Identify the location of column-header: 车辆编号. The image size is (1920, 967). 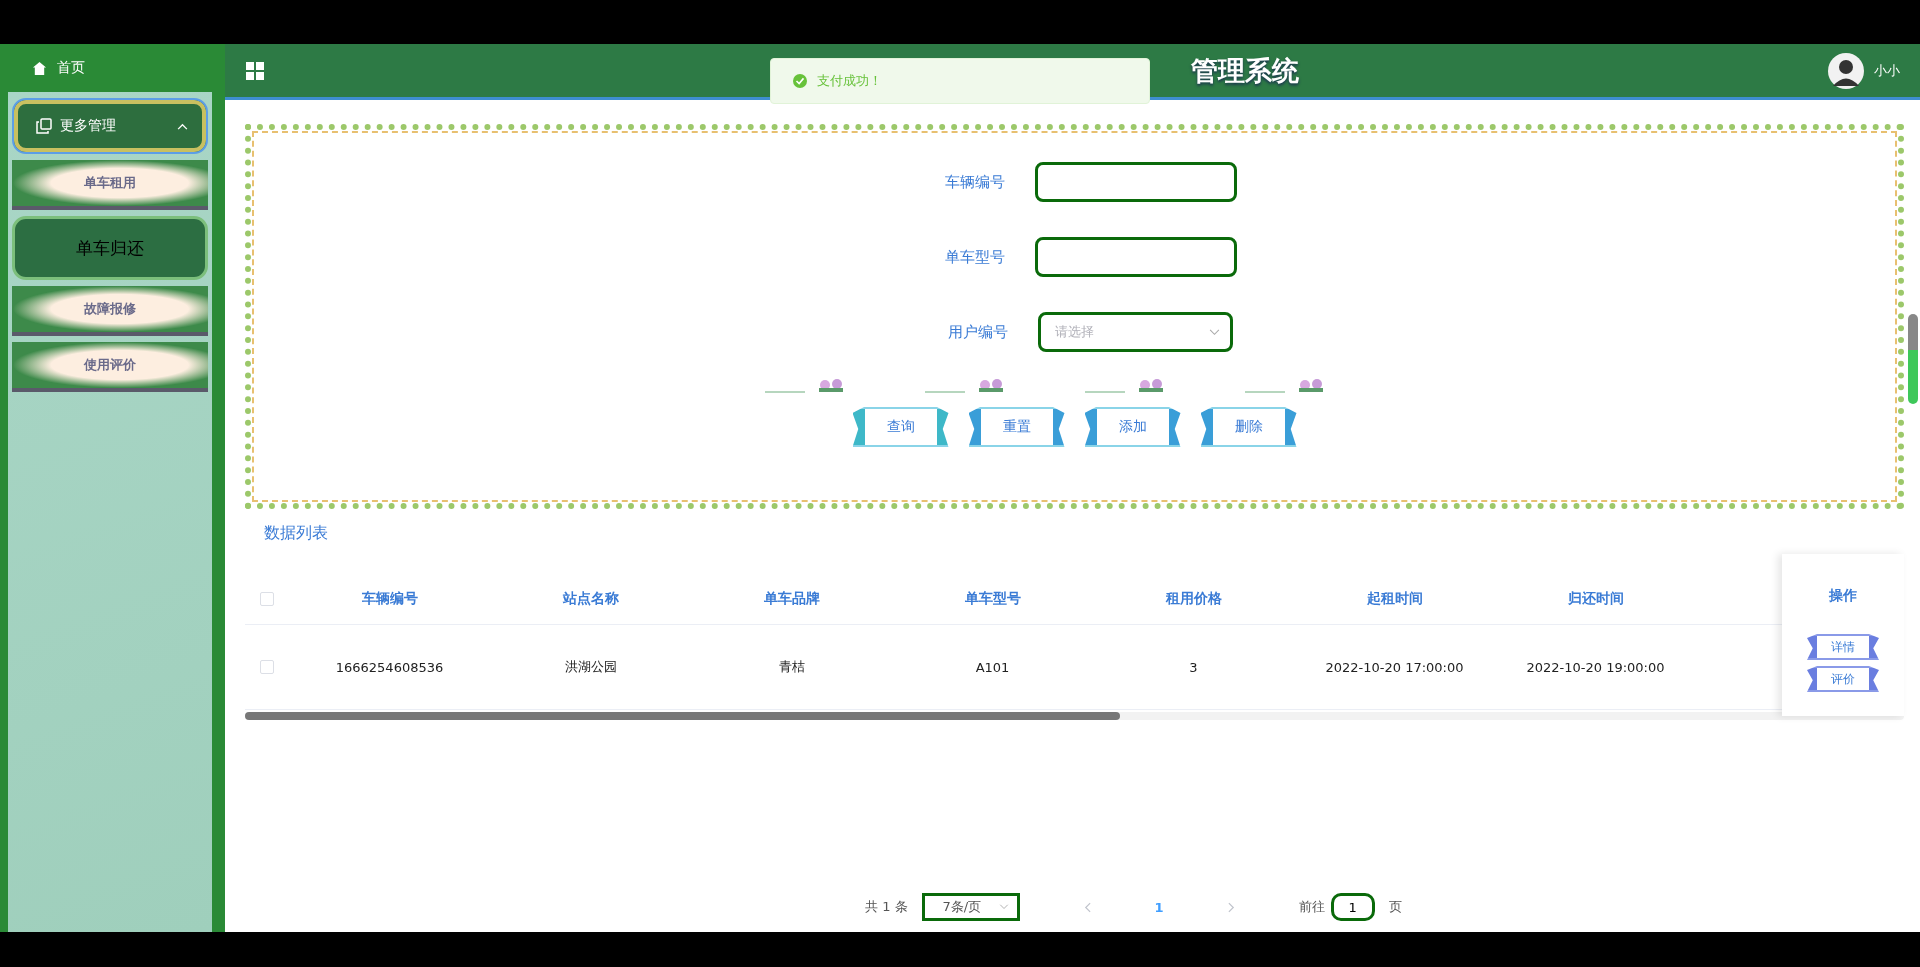
(389, 599).